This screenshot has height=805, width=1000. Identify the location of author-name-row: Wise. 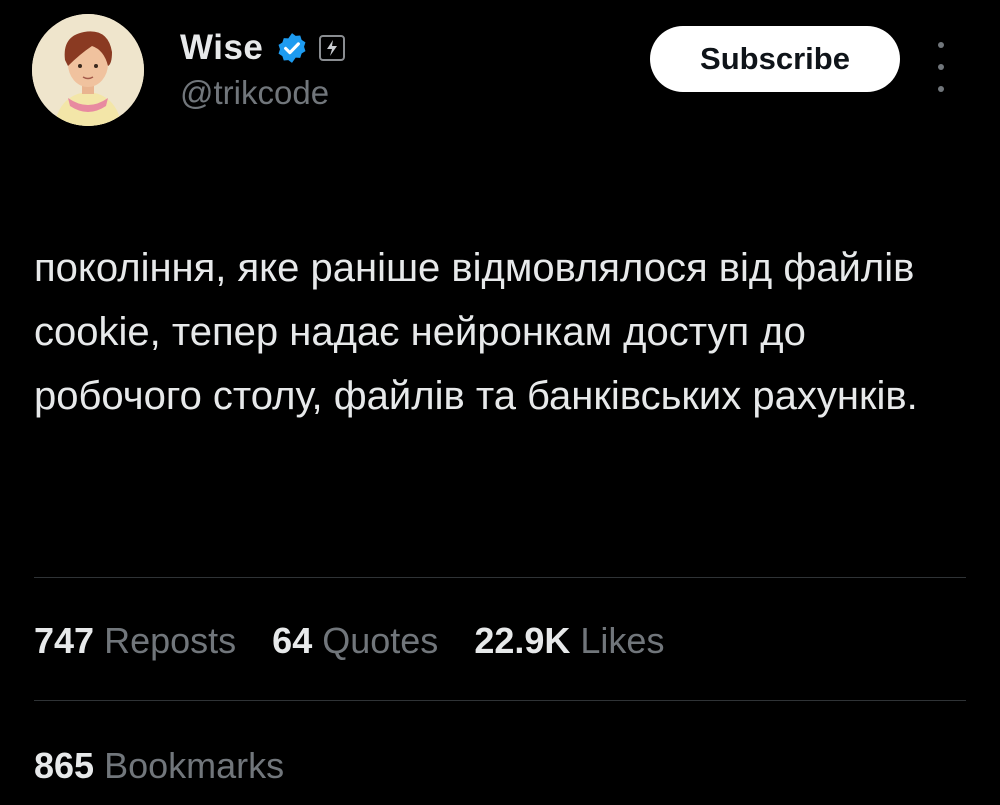
(263, 48).